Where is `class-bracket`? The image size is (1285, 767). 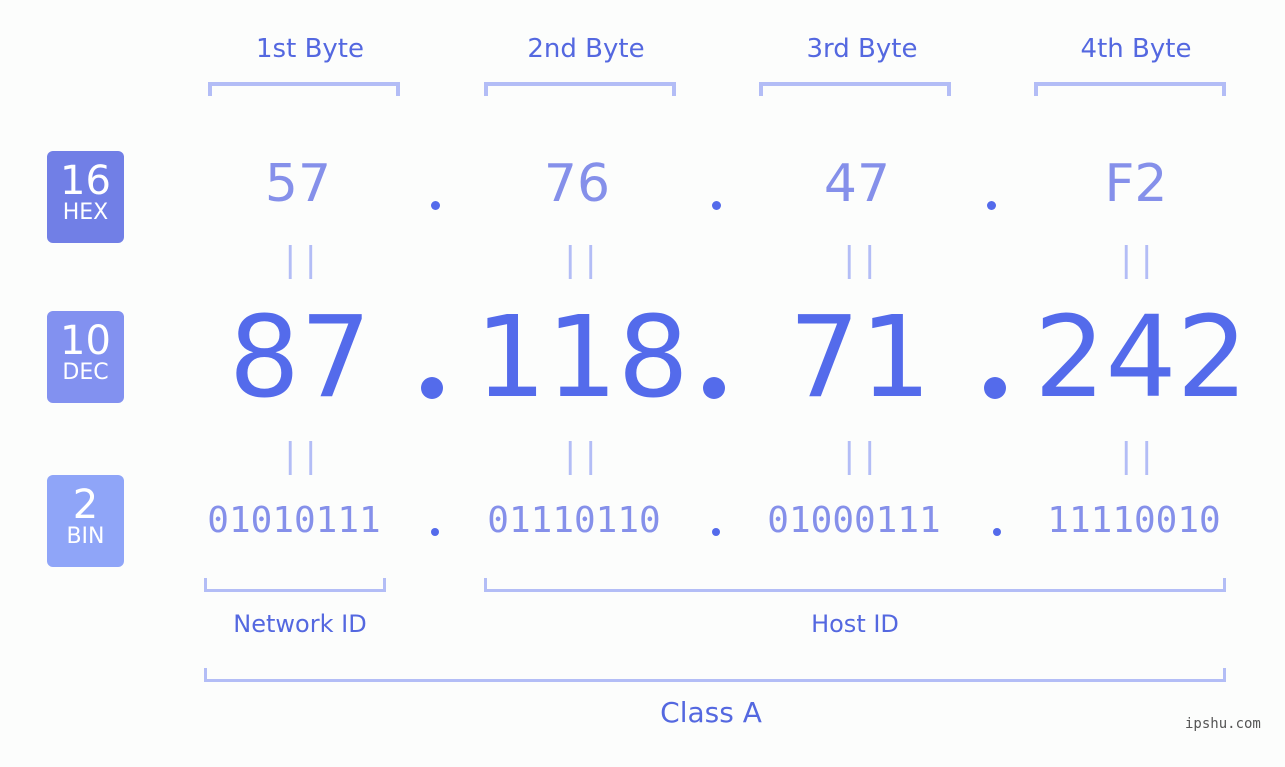 class-bracket is located at coordinates (715, 675).